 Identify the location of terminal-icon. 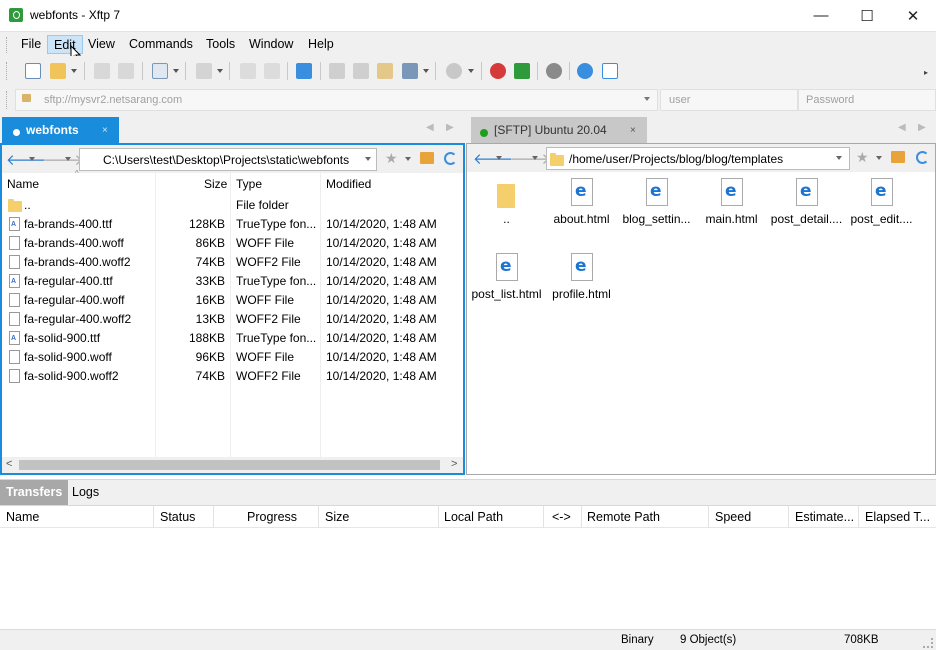
(204, 71).